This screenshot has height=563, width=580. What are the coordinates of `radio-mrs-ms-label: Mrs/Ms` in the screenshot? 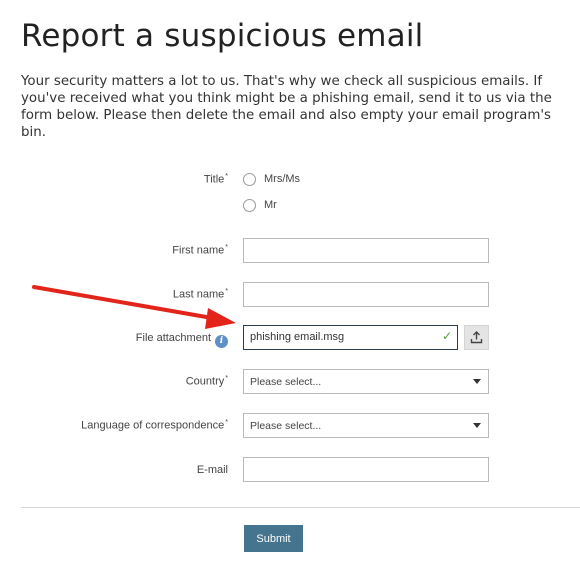 It's located at (282, 179).